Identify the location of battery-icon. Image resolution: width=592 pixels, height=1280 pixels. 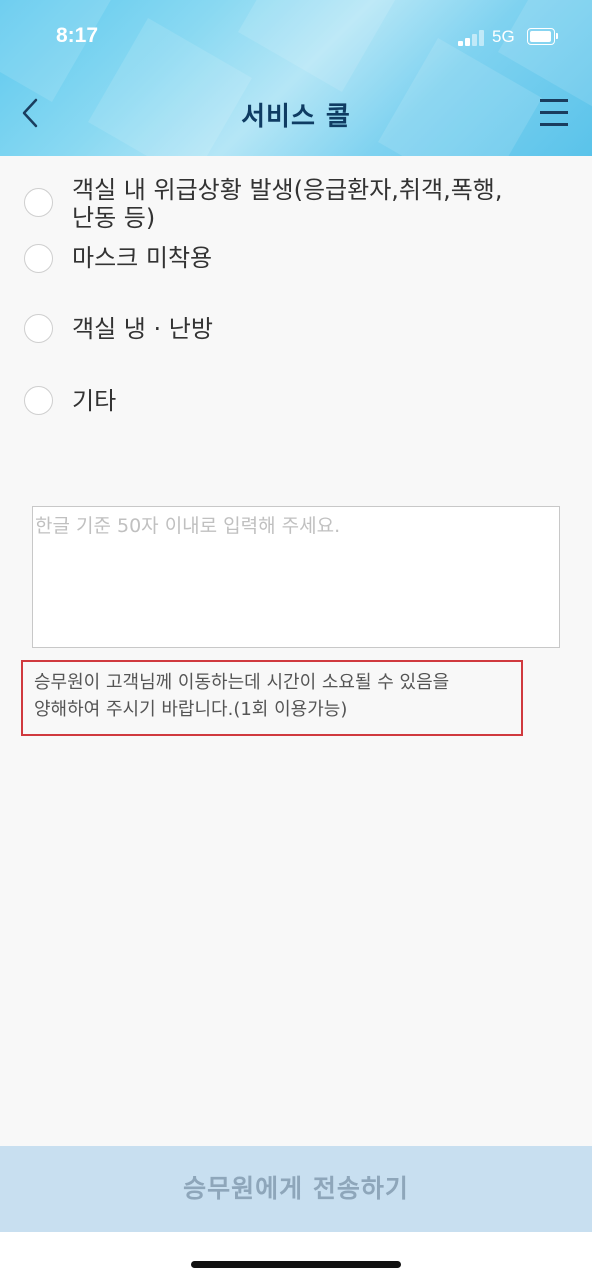
(542, 36).